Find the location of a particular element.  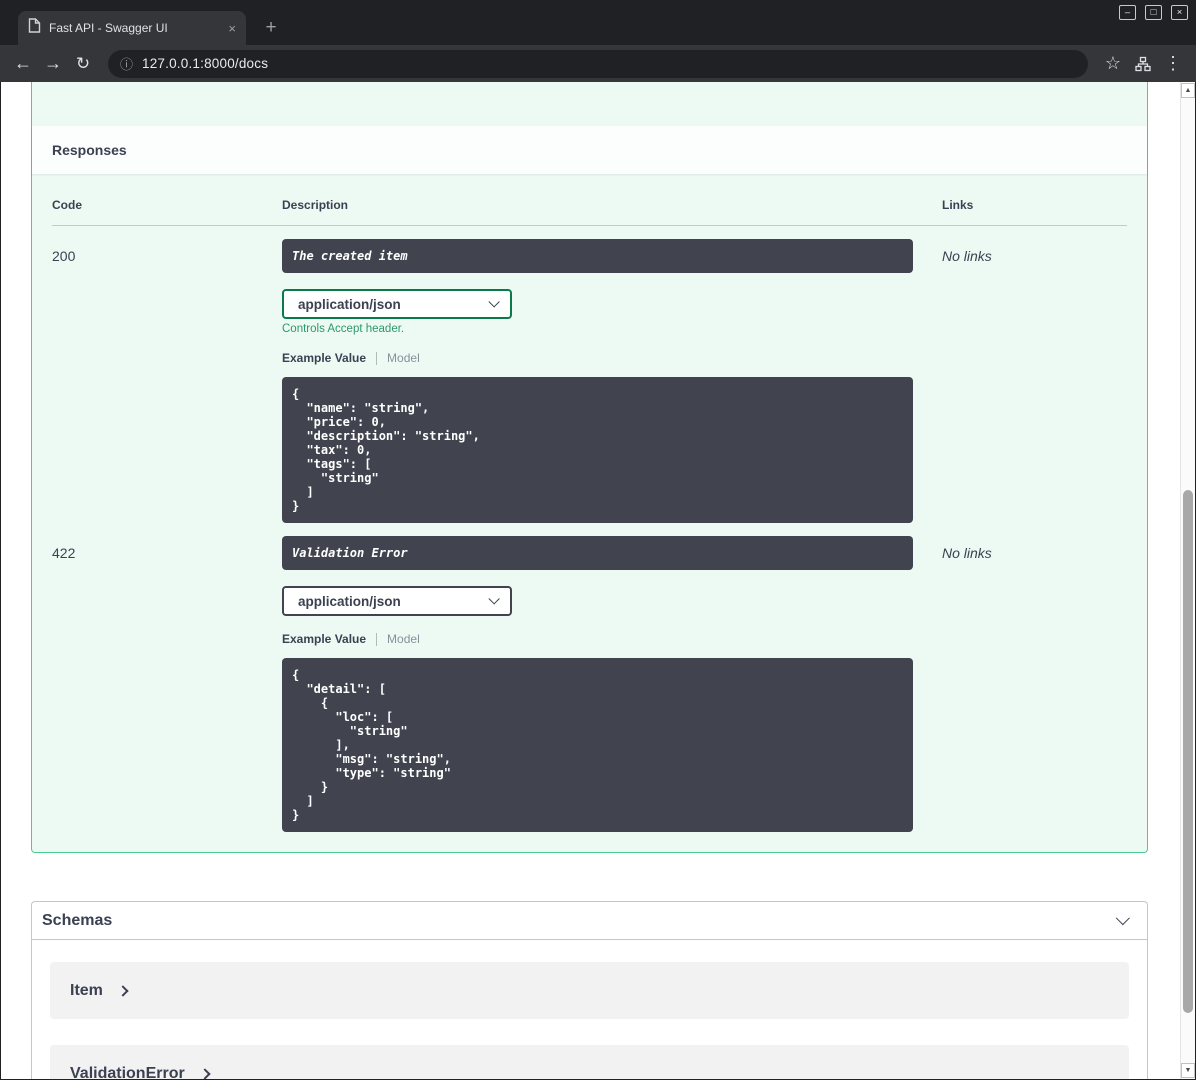

bookmark-star-icon: ☆ is located at coordinates (1113, 64).